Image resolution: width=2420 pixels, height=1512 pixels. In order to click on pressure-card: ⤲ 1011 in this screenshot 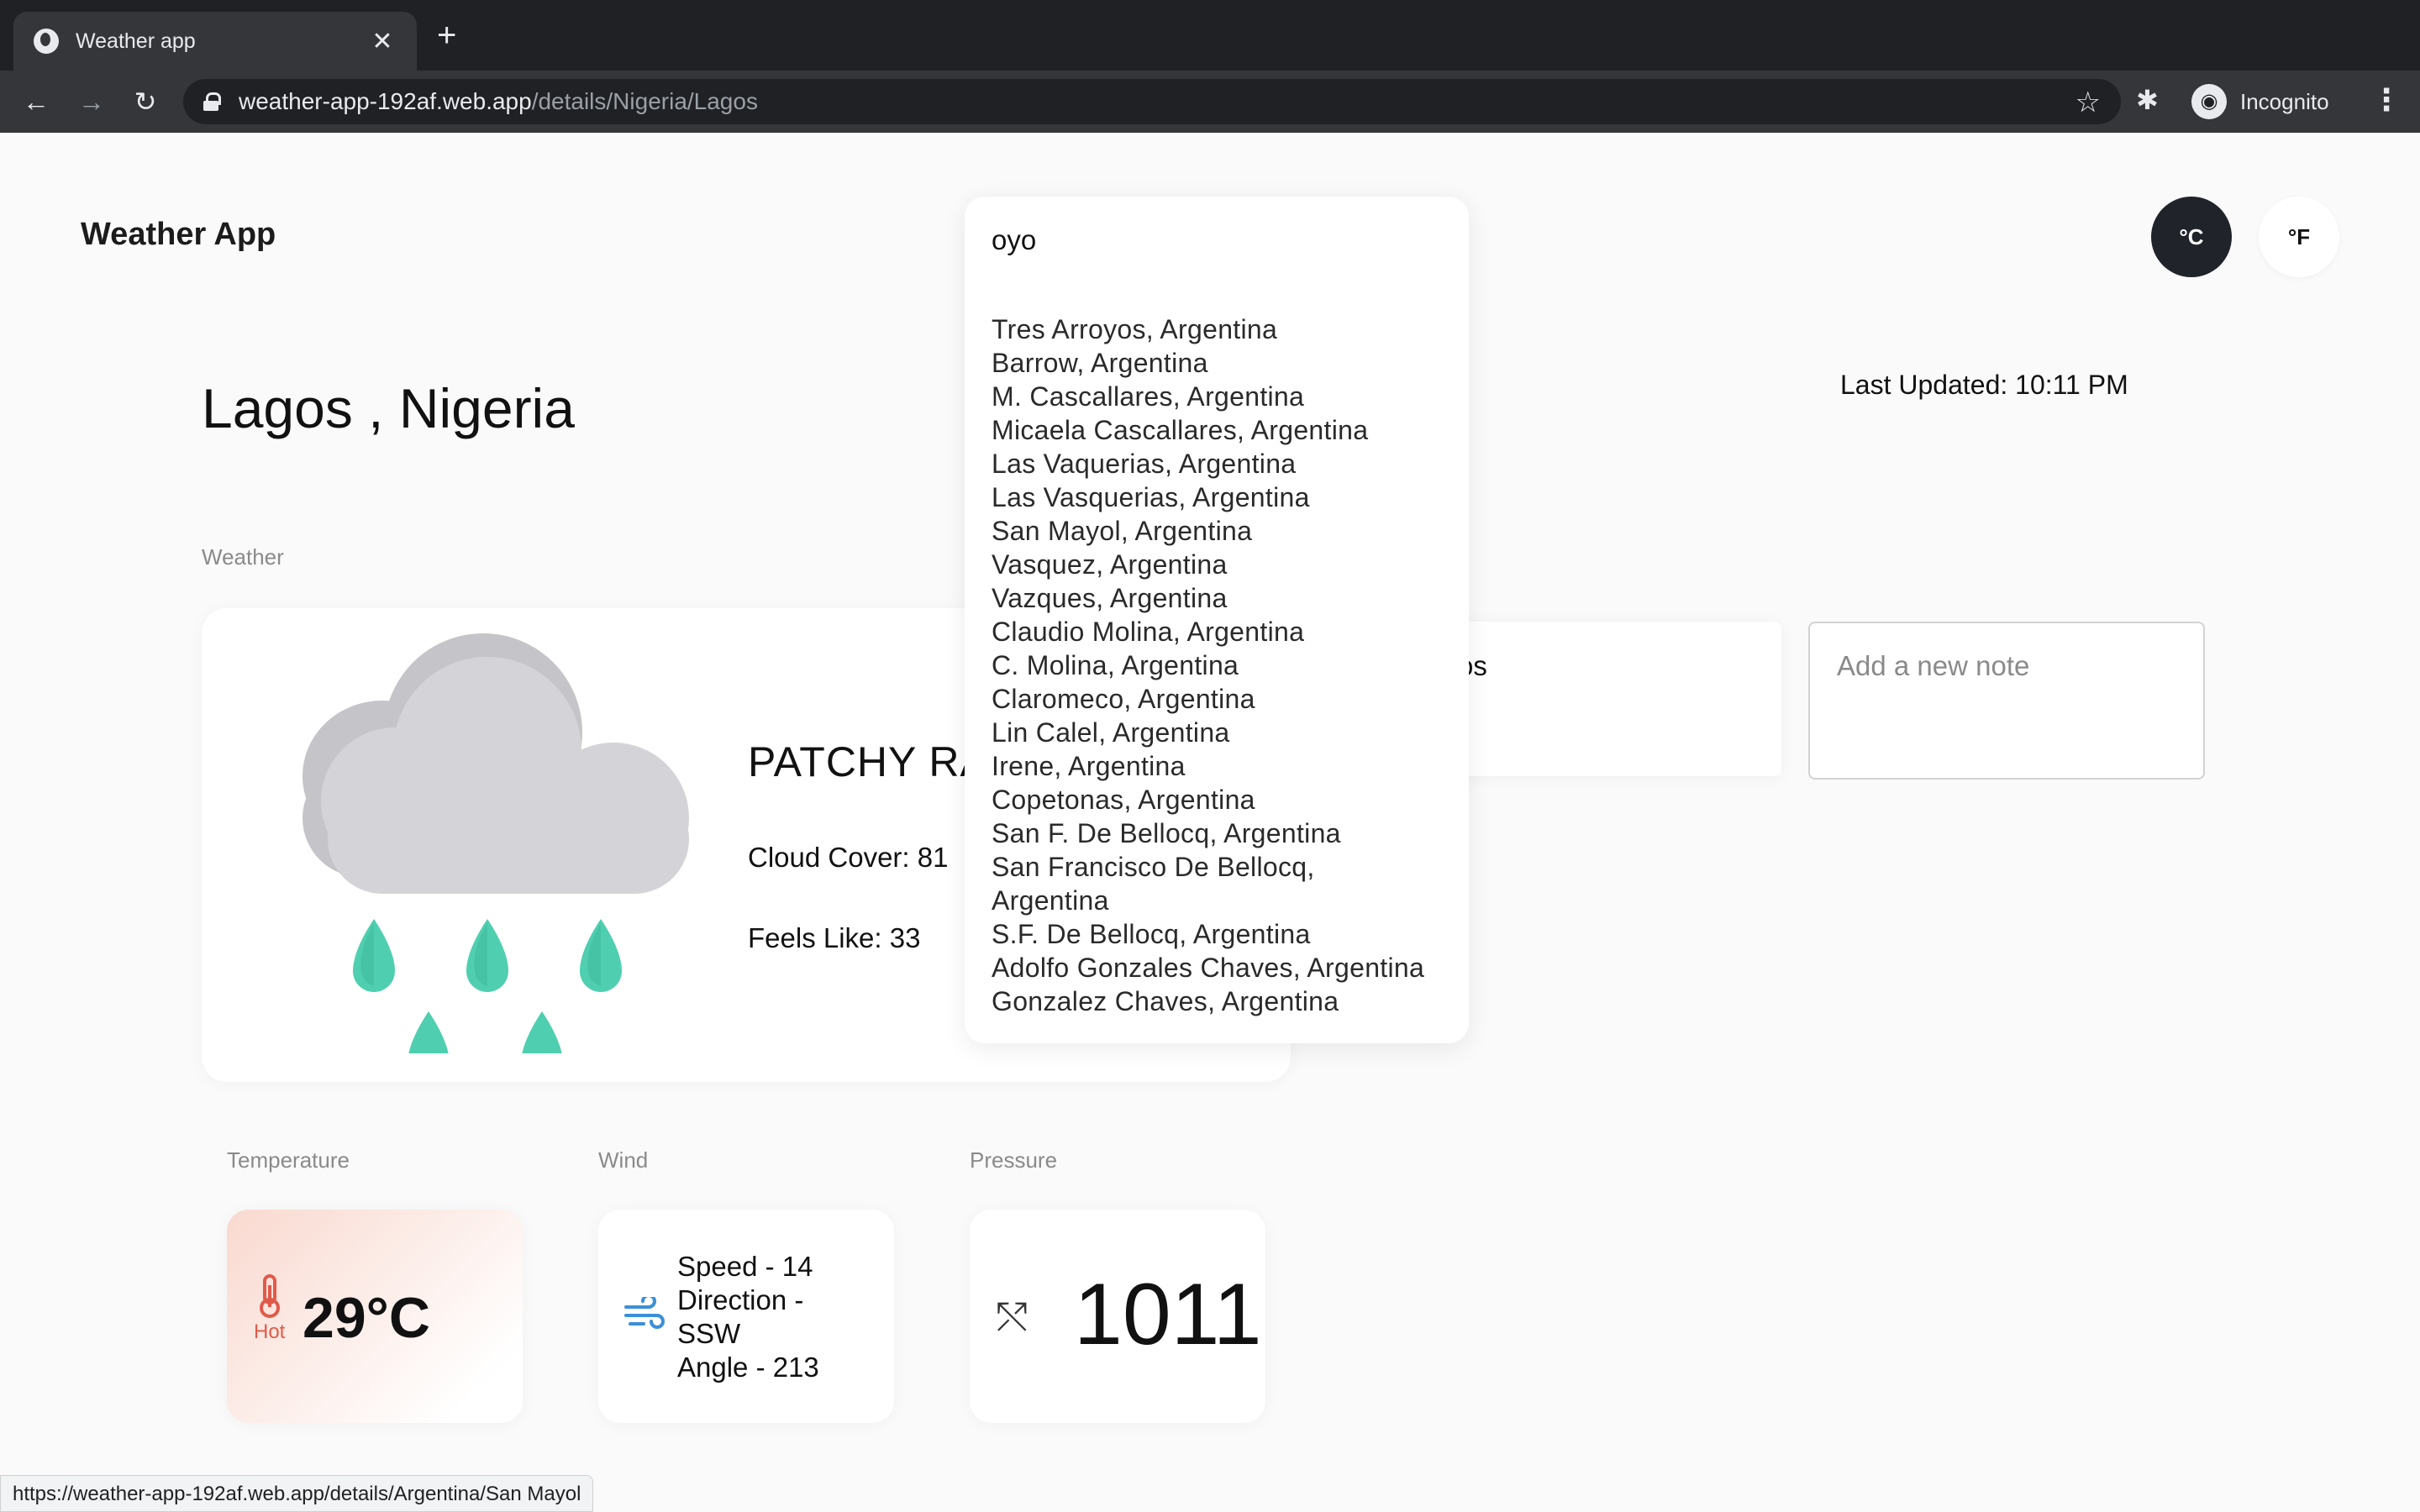, I will do `click(1117, 1316)`.